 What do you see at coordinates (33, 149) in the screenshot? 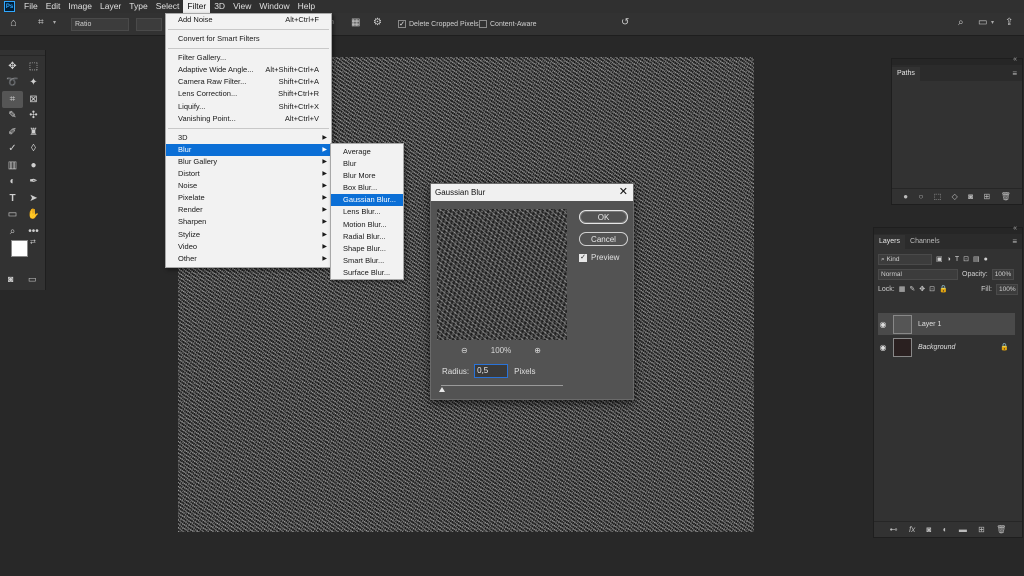
I see `eraser-icon: ◊` at bounding box center [33, 149].